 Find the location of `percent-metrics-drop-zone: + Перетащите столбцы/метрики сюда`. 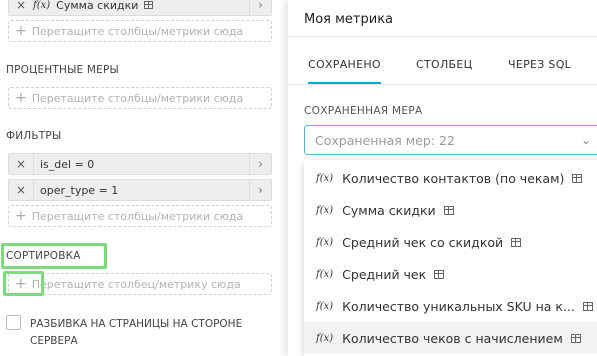

percent-metrics-drop-zone: + Перетащите столбцы/метрики сюда is located at coordinates (140, 98).